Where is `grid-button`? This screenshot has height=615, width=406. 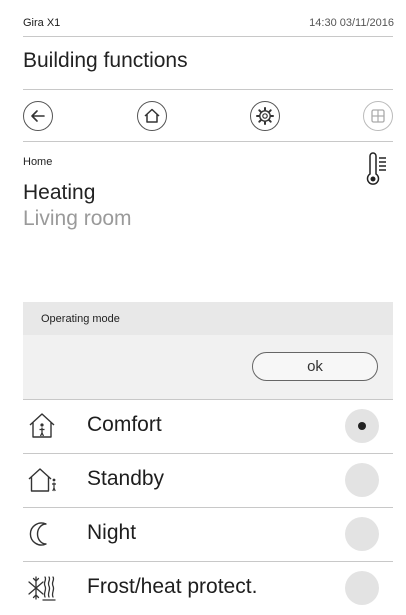
grid-button is located at coordinates (378, 116).